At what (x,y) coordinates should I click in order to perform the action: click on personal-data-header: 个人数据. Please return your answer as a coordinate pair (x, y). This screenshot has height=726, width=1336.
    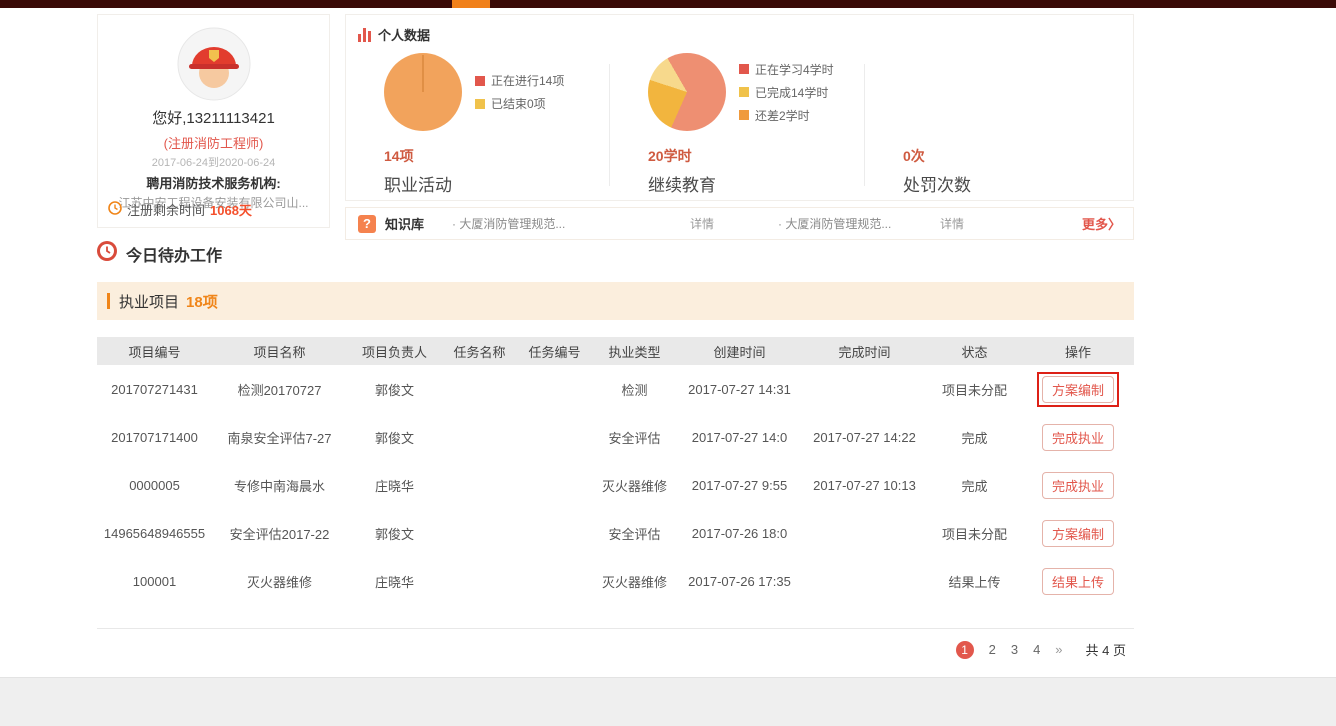
    Looking at the image, I should click on (739, 29).